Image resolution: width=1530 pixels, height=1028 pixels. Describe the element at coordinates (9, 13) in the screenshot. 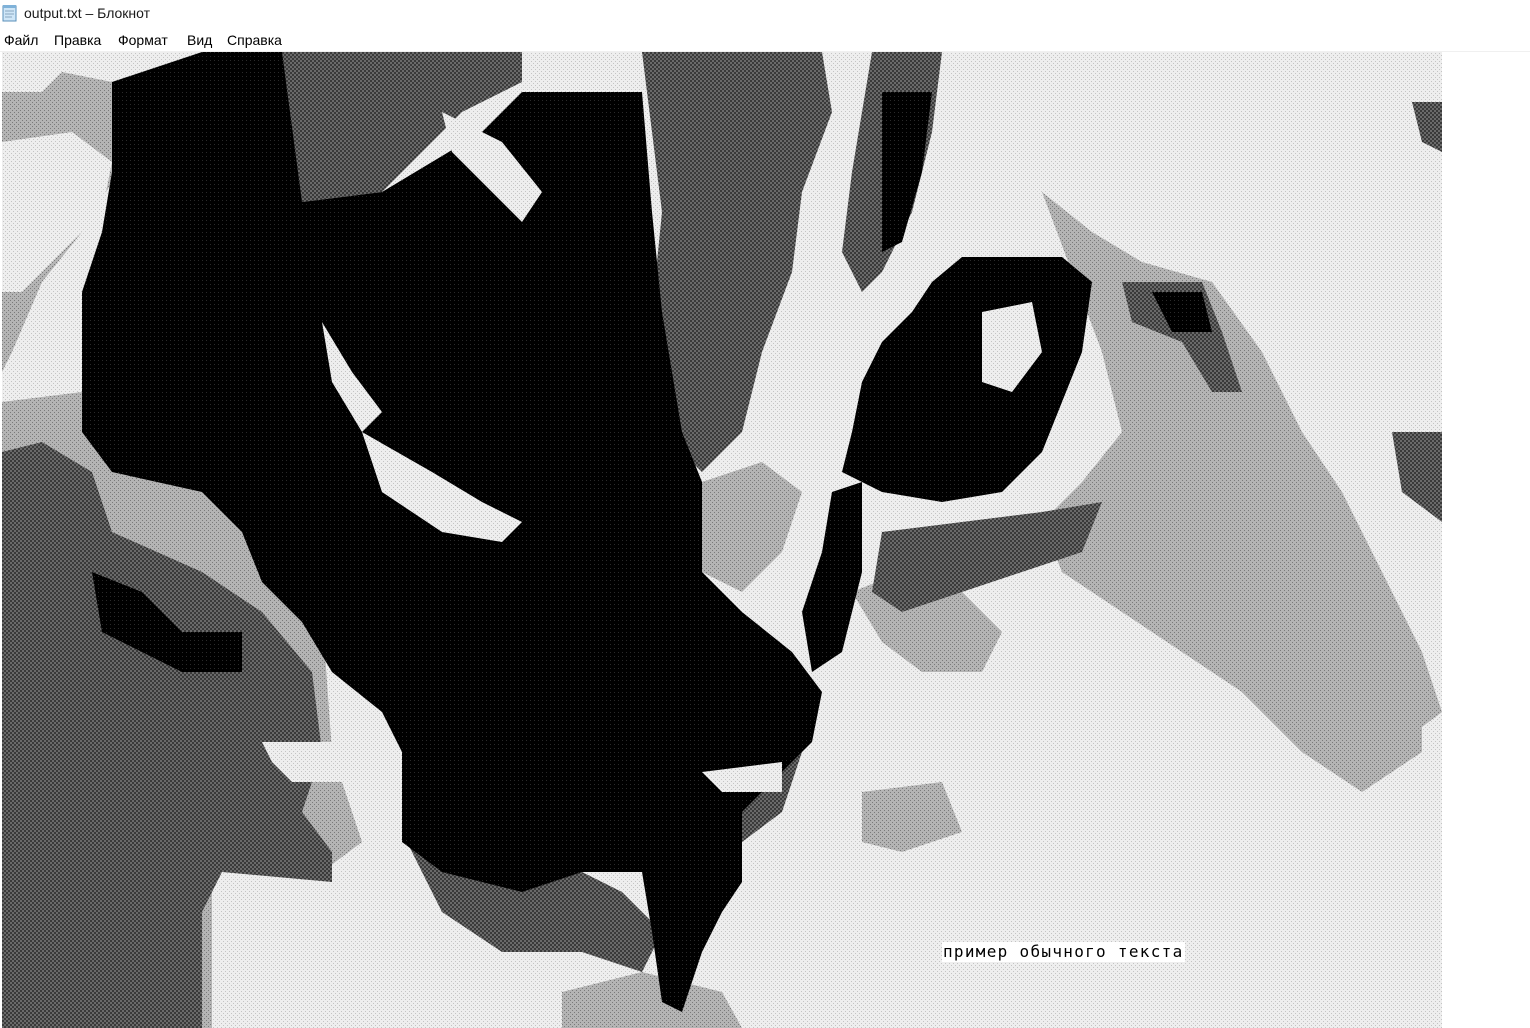

I see `notepad-icon` at that location.